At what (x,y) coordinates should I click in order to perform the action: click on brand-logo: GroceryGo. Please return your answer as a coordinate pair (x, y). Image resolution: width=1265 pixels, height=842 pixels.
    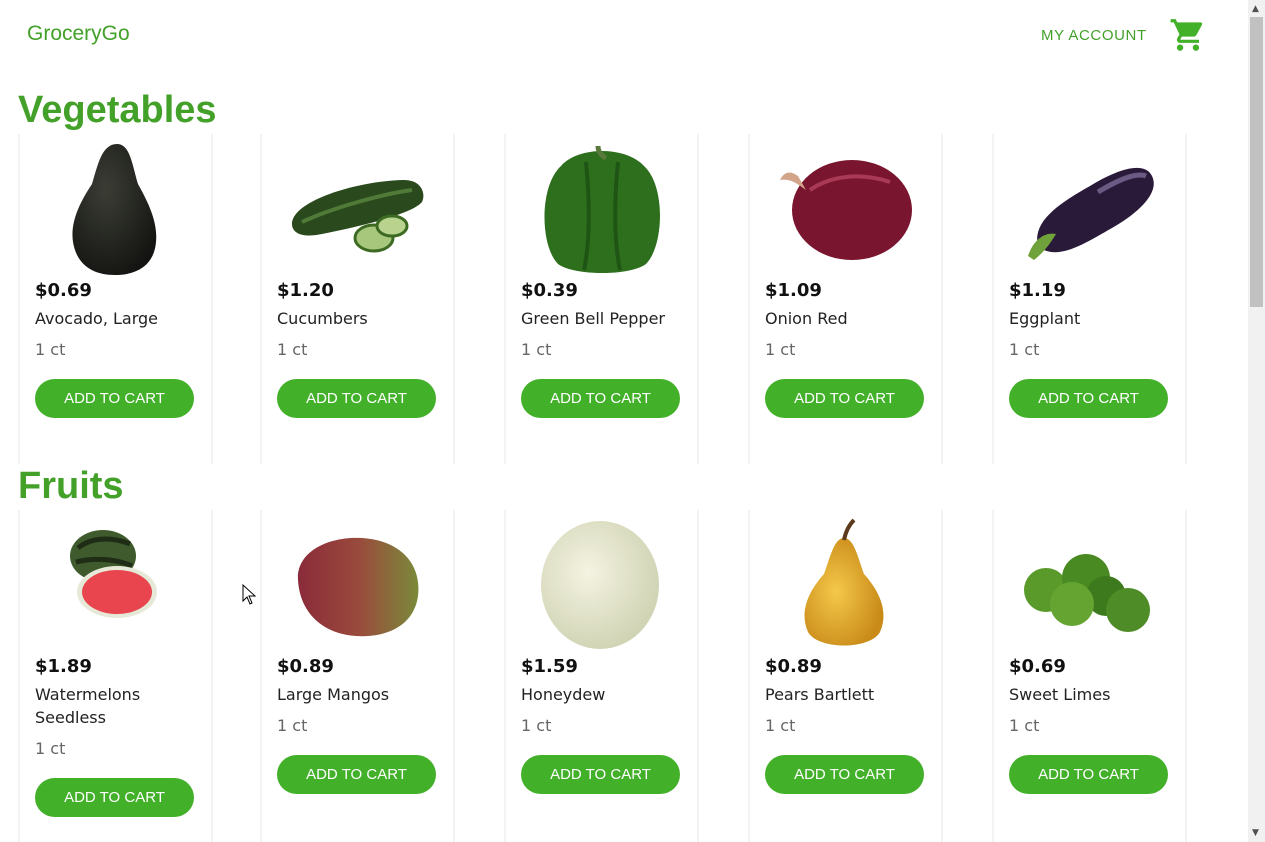
    Looking at the image, I should click on (78, 34).